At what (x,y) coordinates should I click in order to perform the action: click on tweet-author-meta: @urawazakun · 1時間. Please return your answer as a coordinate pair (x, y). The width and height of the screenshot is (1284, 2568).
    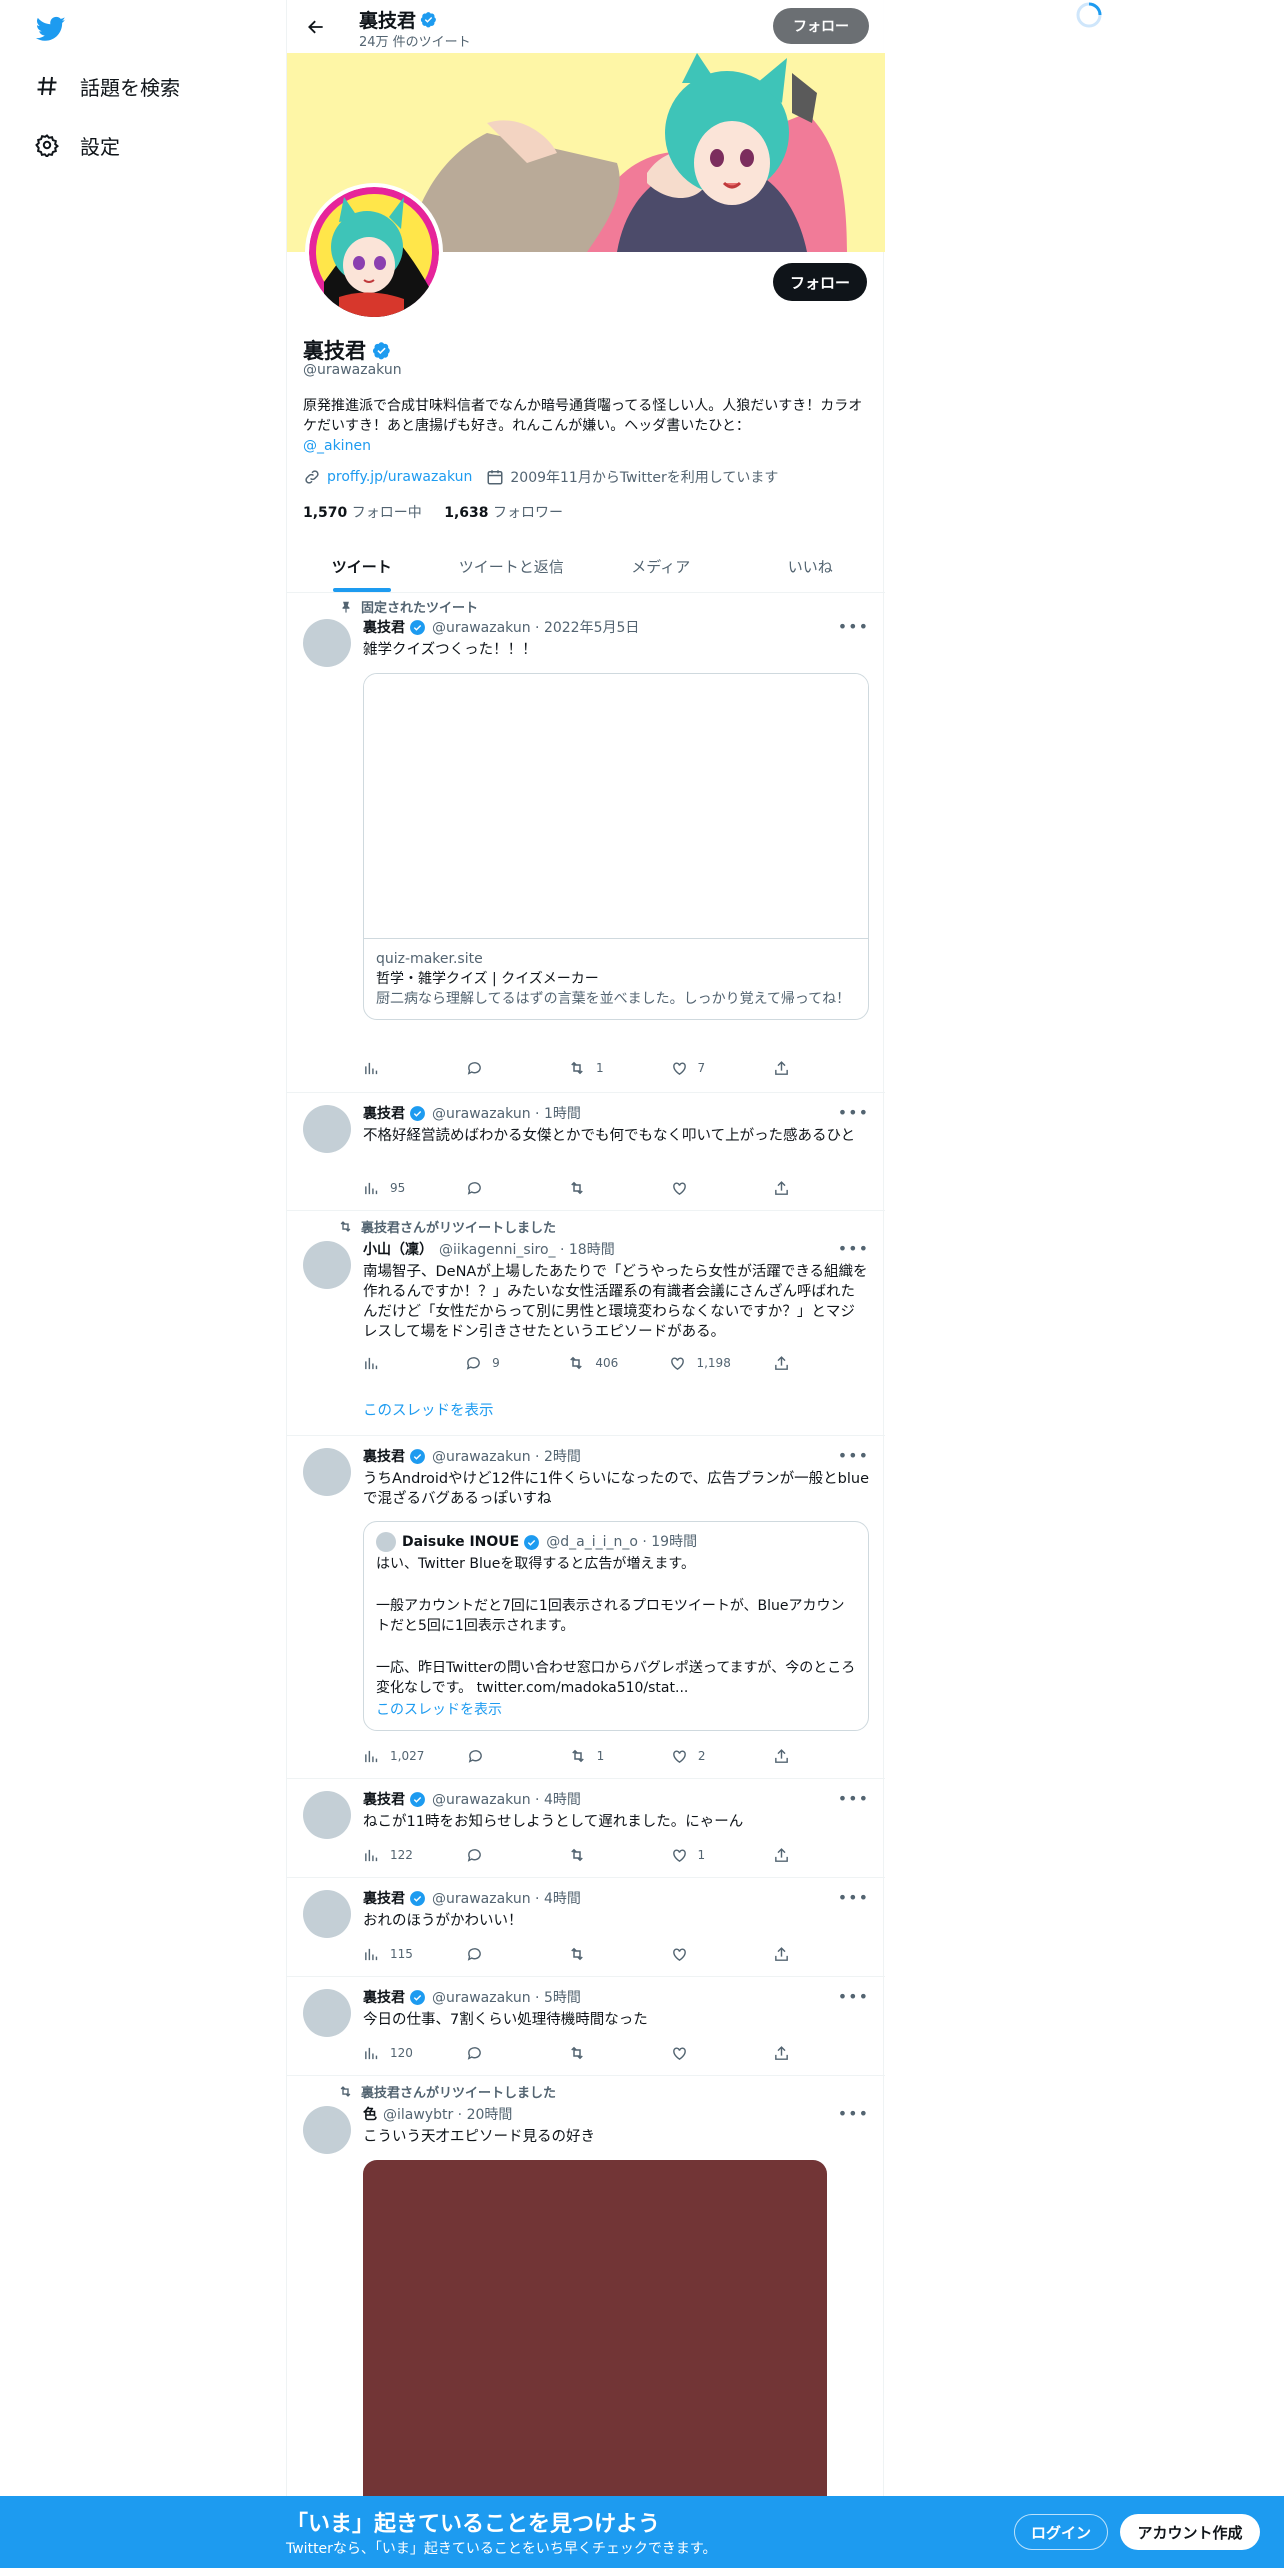
    Looking at the image, I should click on (506, 1113).